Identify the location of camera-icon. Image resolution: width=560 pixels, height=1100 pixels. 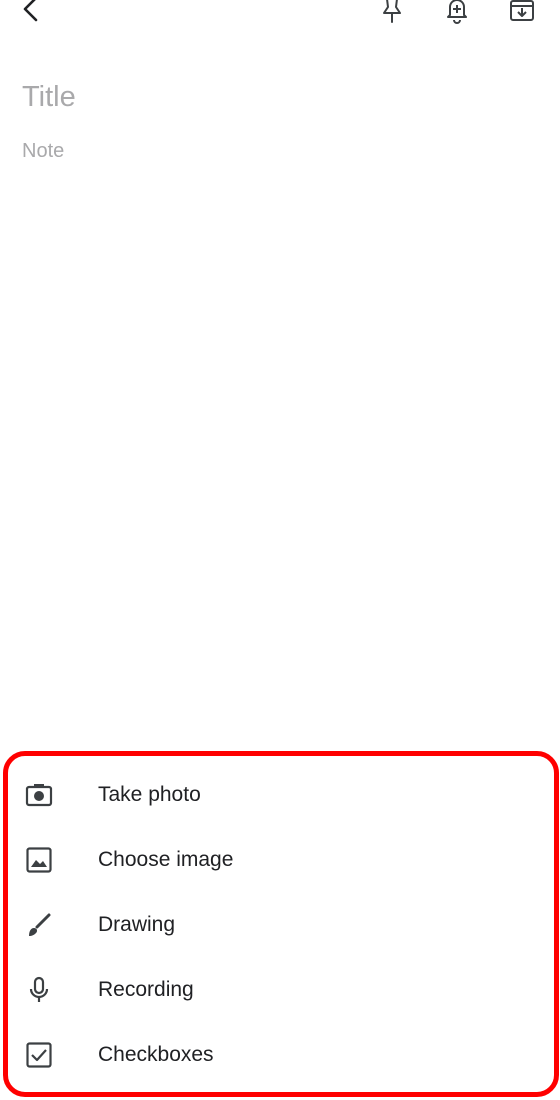
(39, 795).